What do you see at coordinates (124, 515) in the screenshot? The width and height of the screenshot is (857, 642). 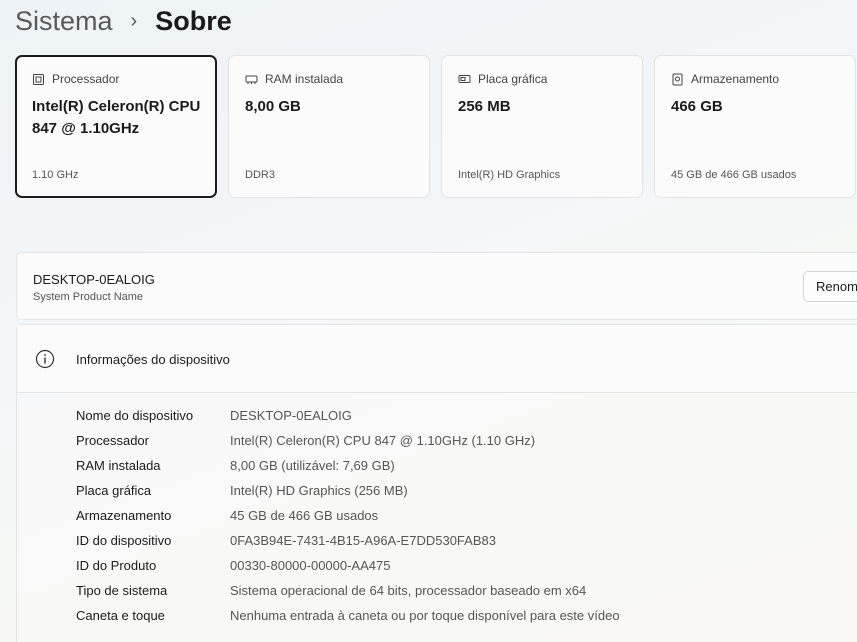 I see `spec-key: Armazenamento` at bounding box center [124, 515].